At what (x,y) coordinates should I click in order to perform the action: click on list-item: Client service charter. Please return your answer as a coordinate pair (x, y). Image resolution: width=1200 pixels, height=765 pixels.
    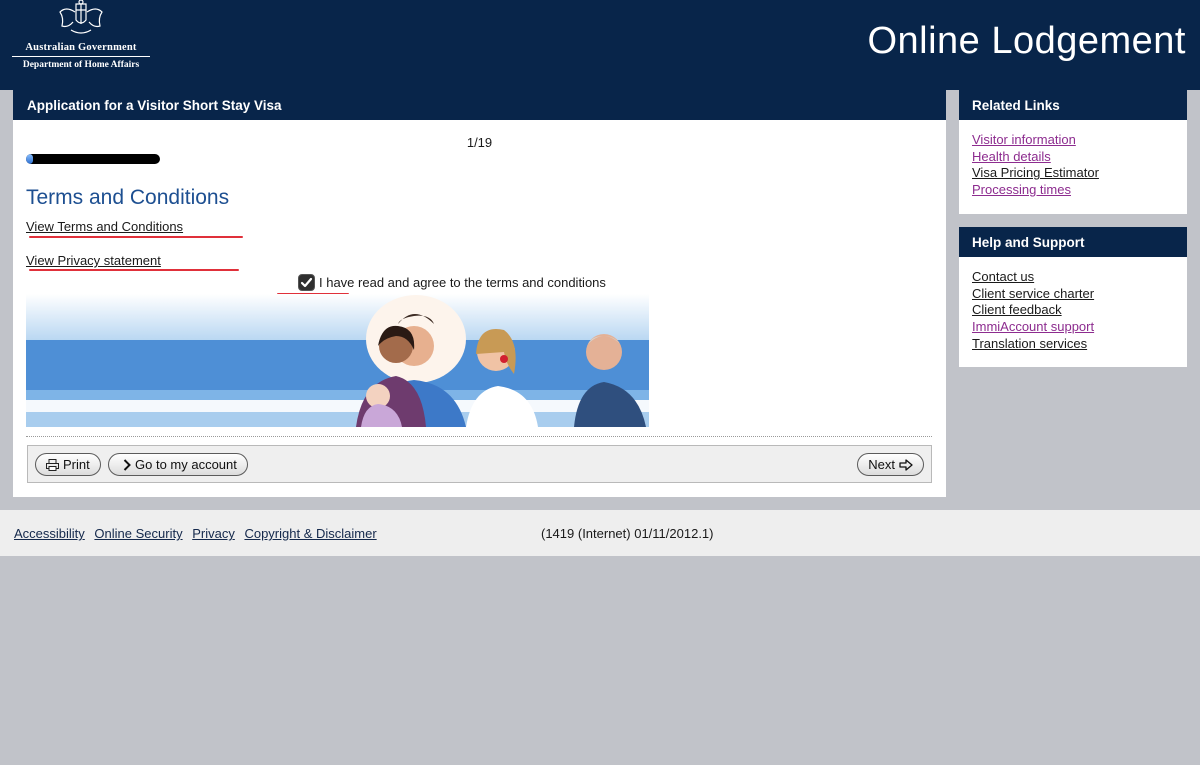
    Looking at the image, I should click on (1079, 294).